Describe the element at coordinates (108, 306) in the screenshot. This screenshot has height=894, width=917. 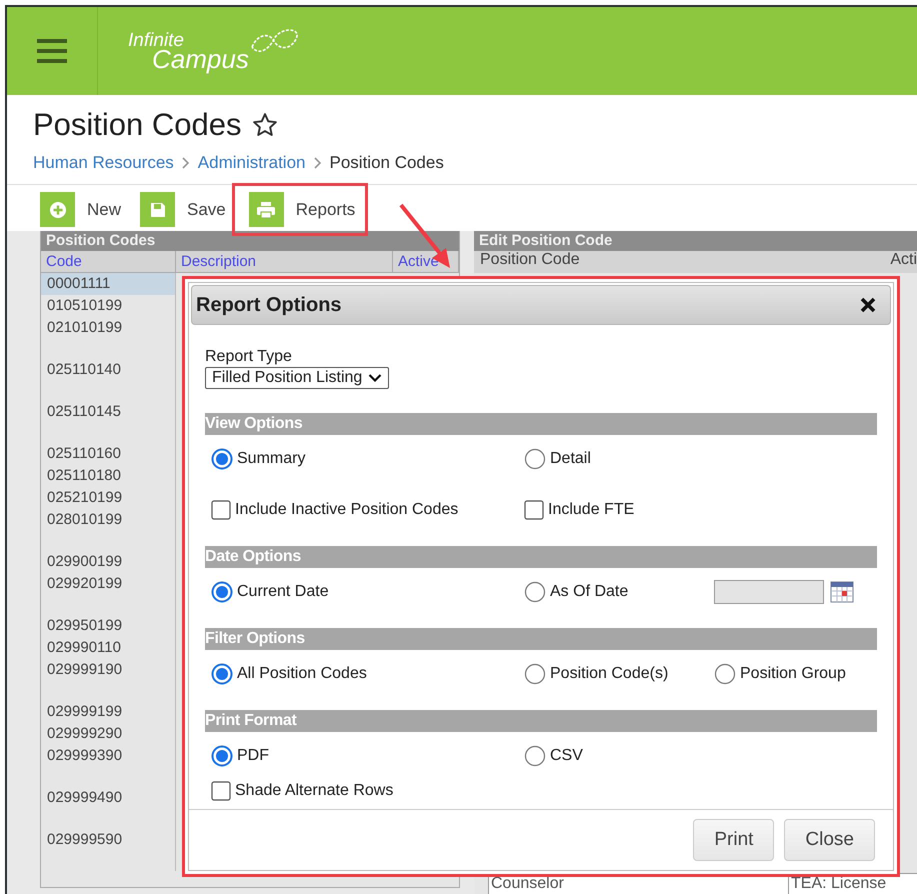
I see `code-cell: 010510199` at that location.